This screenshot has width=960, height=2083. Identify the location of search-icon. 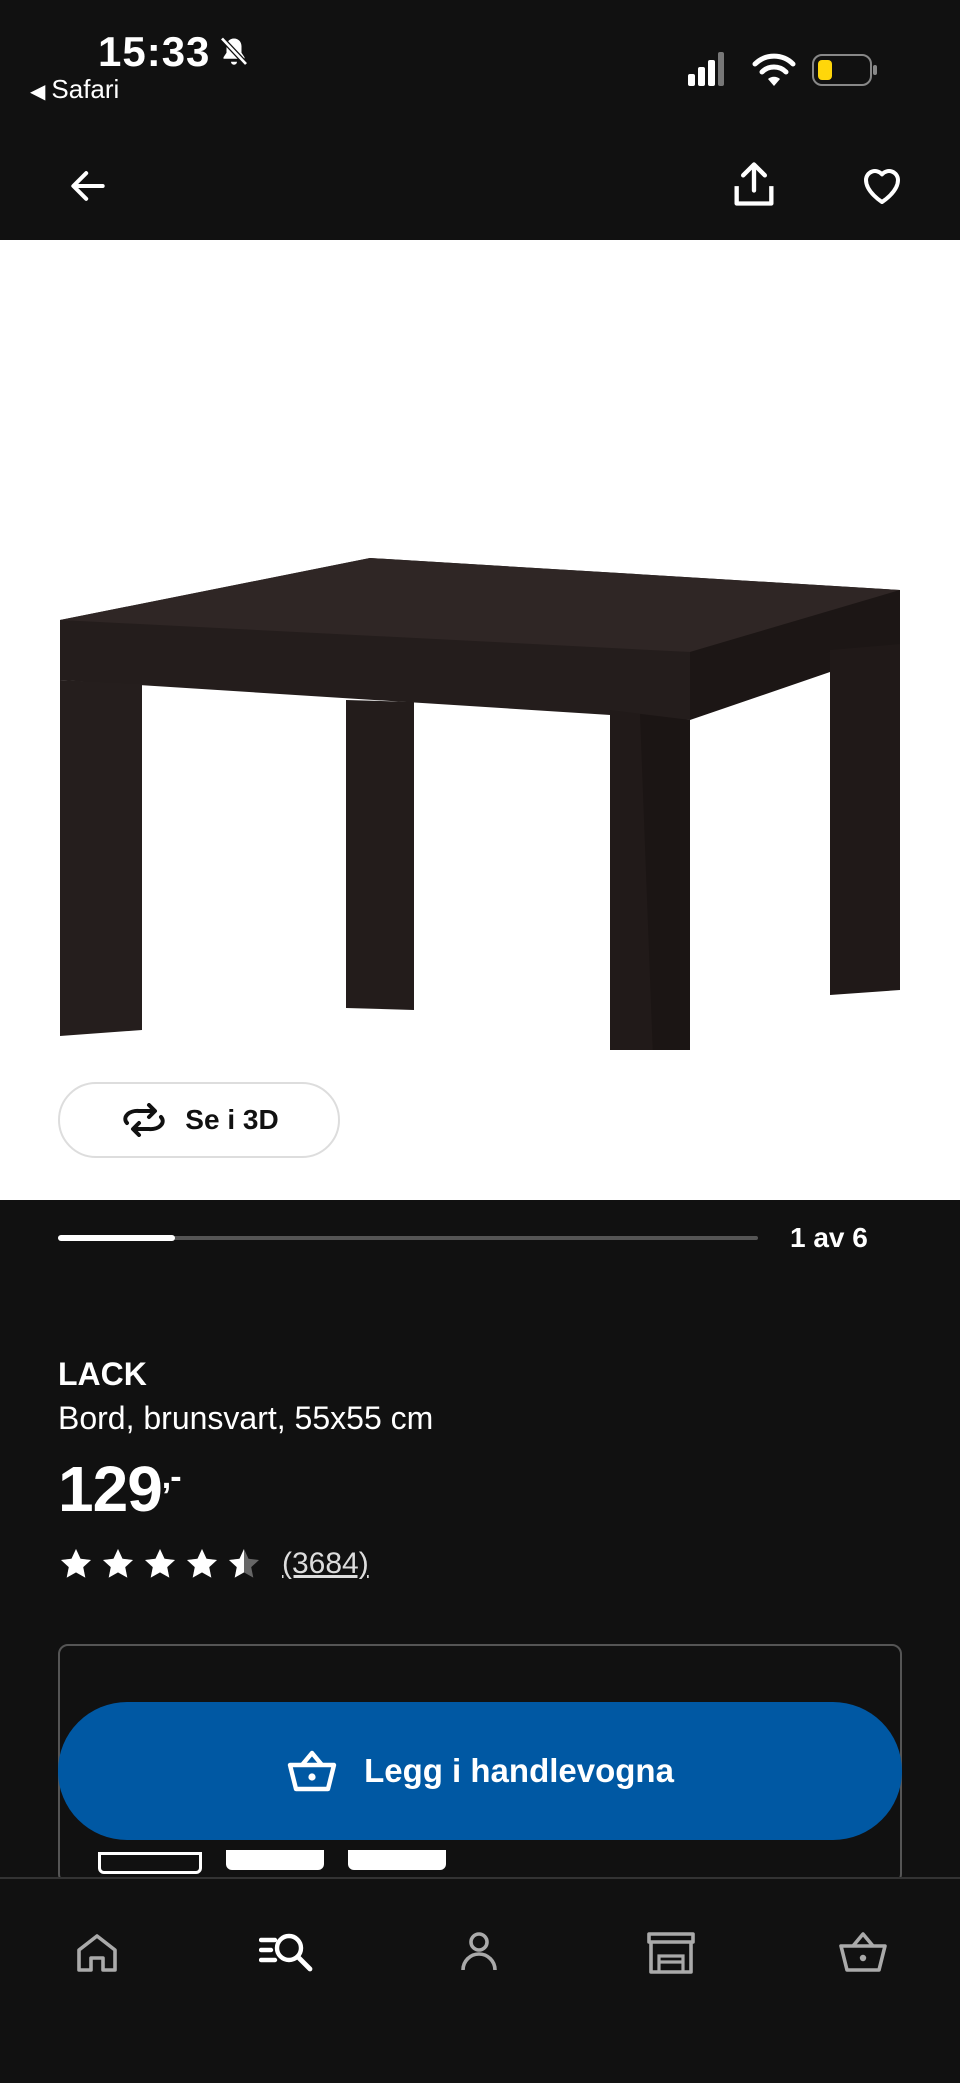
(286, 1952).